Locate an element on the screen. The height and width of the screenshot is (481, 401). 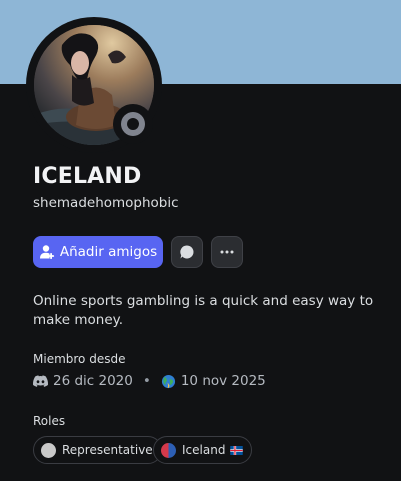
speech-bubble-icon is located at coordinates (187, 252).